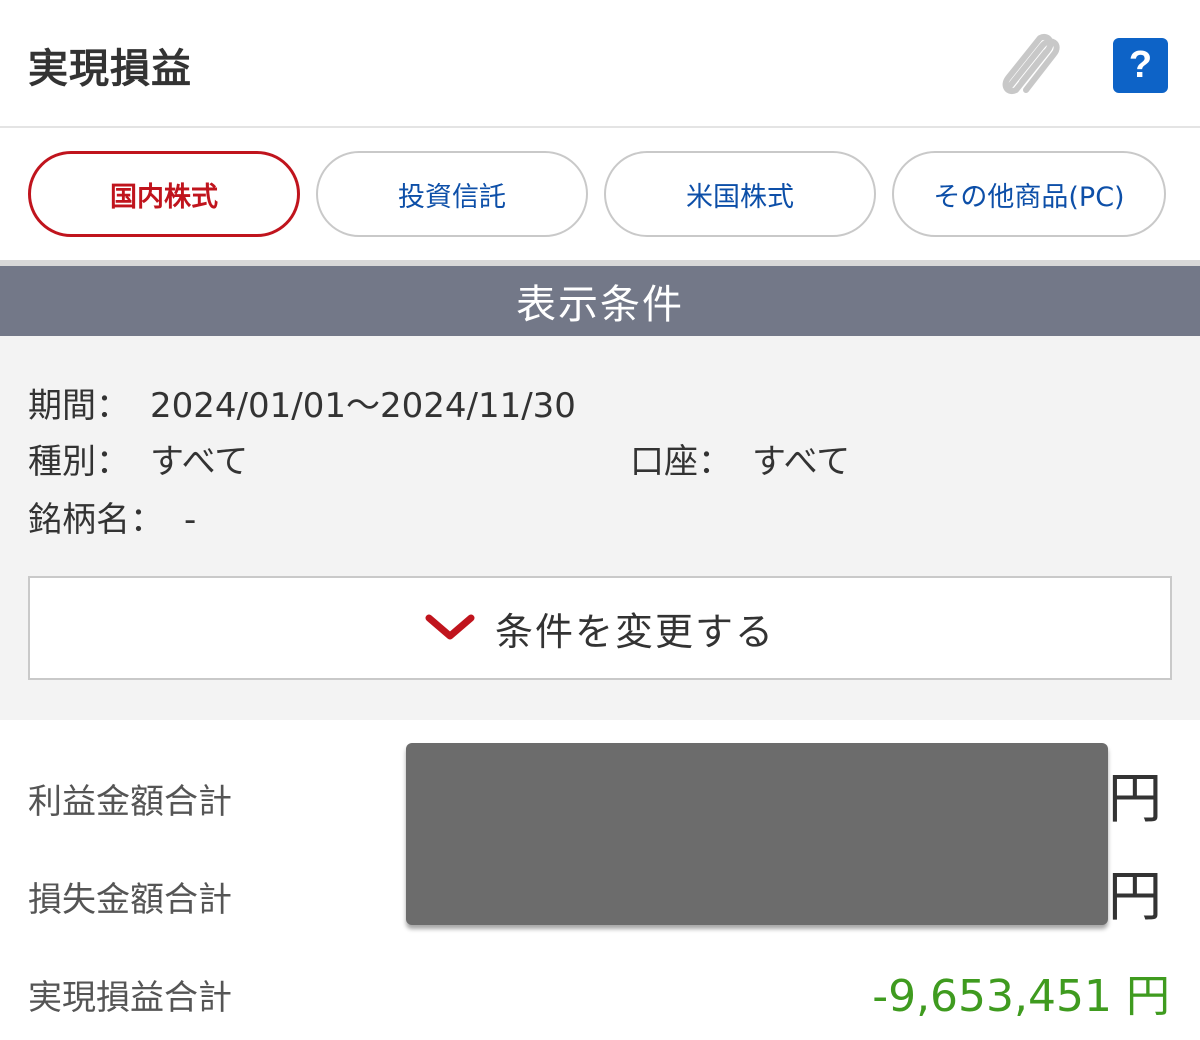 Image resolution: width=1200 pixels, height=1040 pixels. Describe the element at coordinates (740, 458) in the screenshot. I see `account-row: 口座： すべて` at that location.